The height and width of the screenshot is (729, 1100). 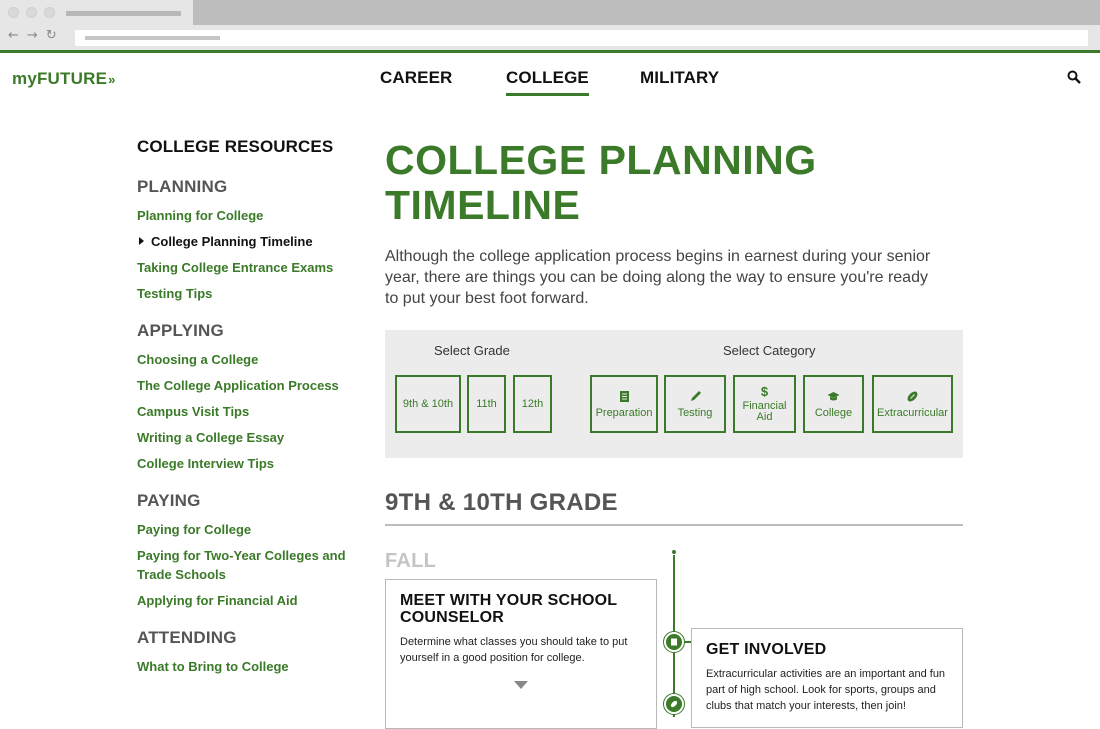 I want to click on sidebar-title: COLLEGE RESOURCES, so click(x=235, y=146).